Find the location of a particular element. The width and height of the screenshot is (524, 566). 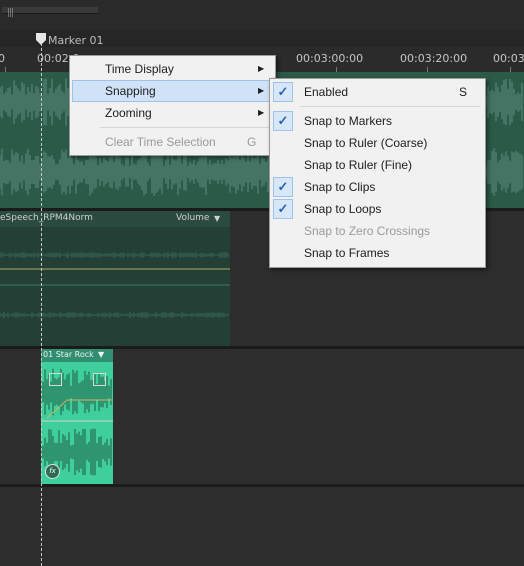

menu-item-label: Snapping is located at coordinates (130, 91).